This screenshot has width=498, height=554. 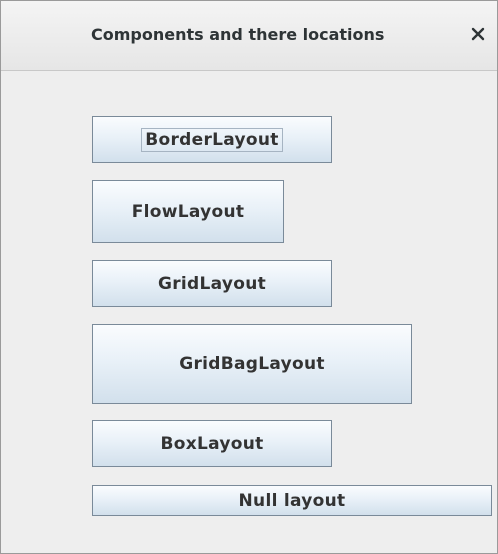 I want to click on grid-layout-button: GridLayout, so click(x=212, y=283).